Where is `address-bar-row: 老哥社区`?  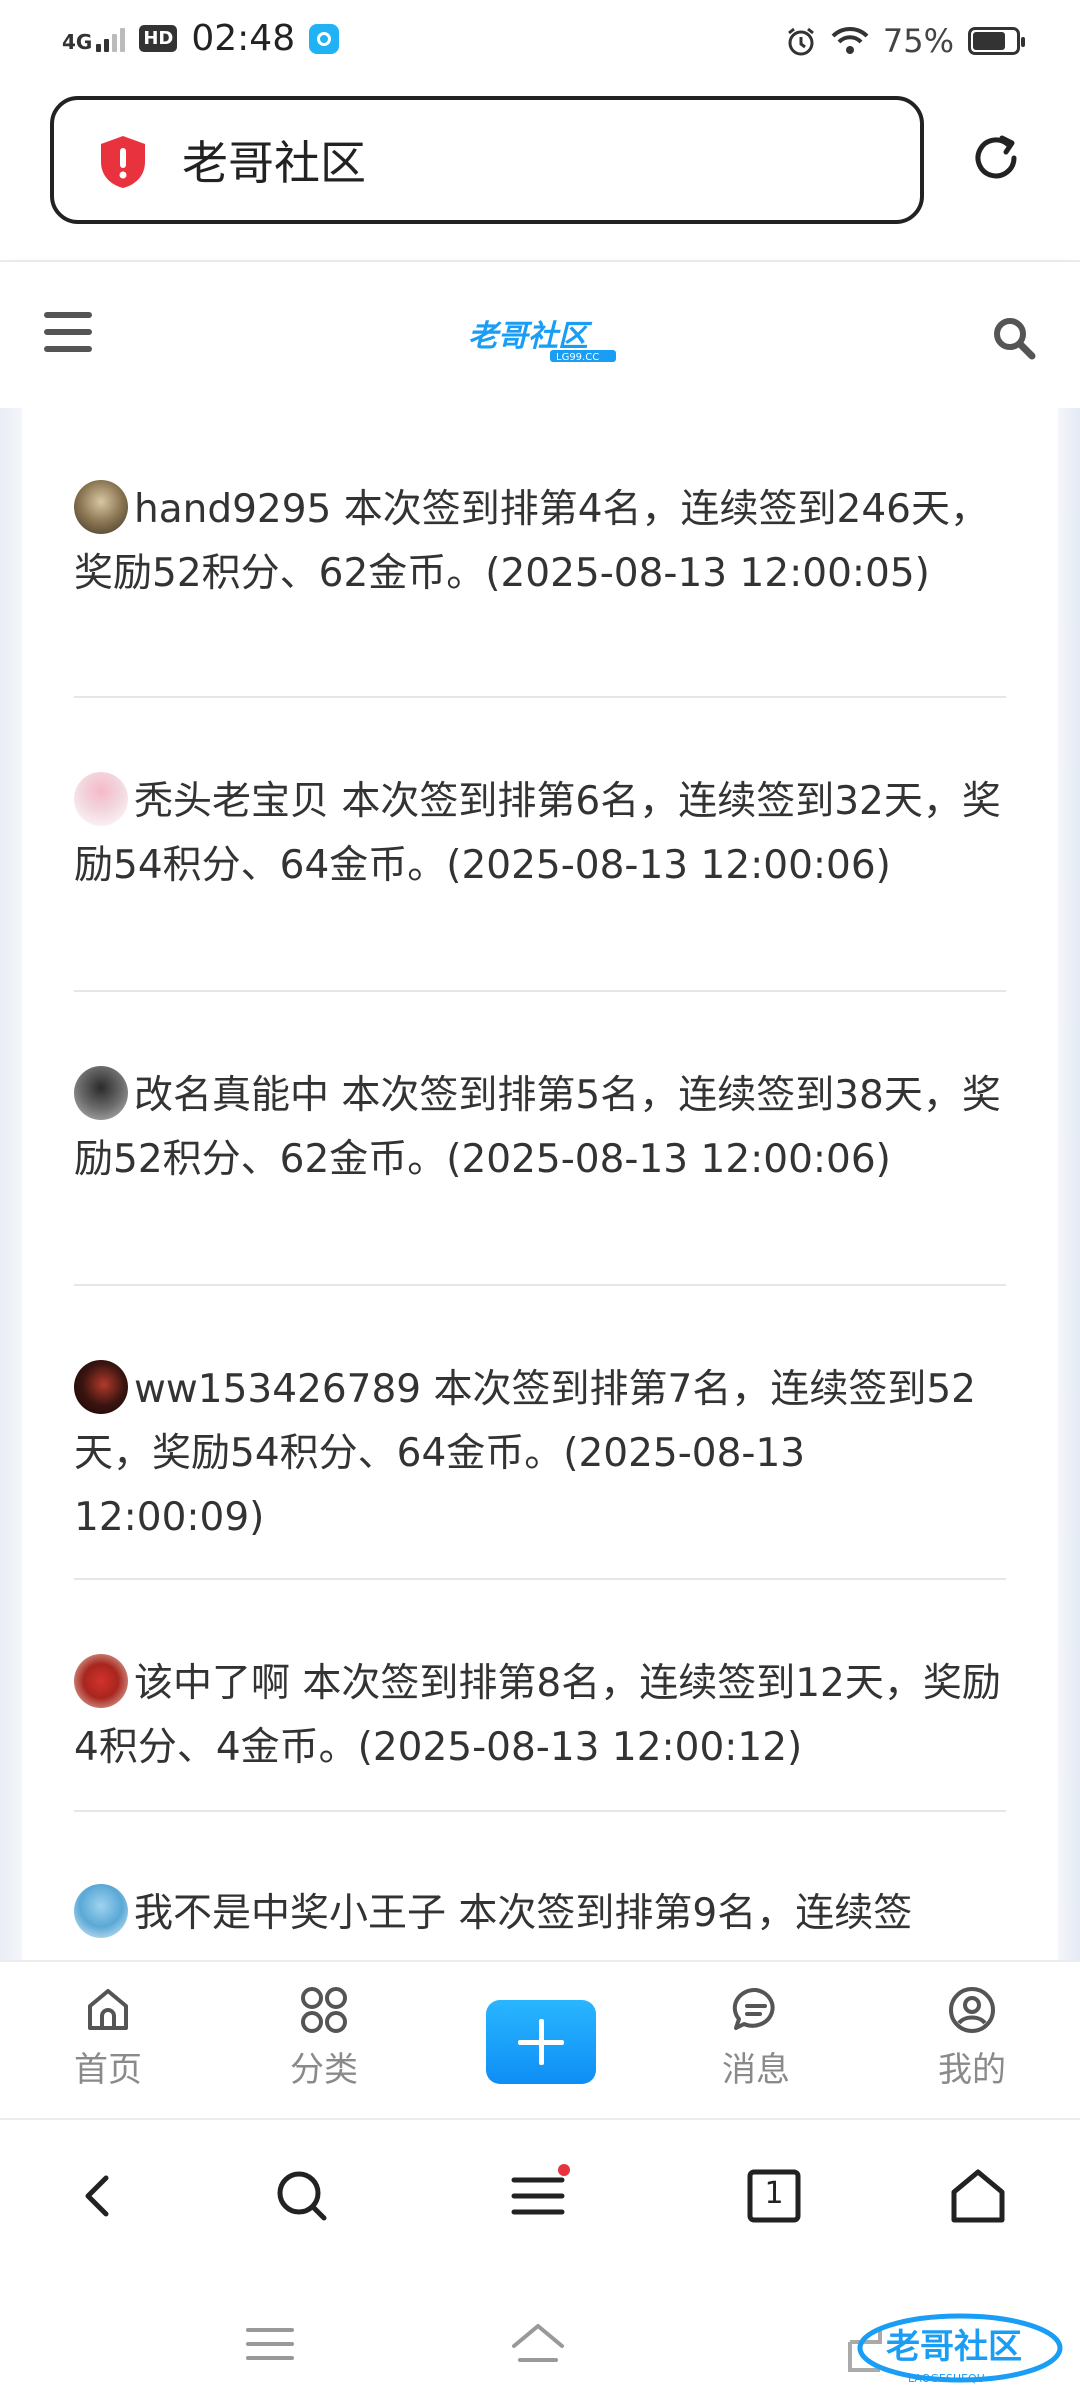
address-bar-row: 老哥社区 is located at coordinates (540, 174).